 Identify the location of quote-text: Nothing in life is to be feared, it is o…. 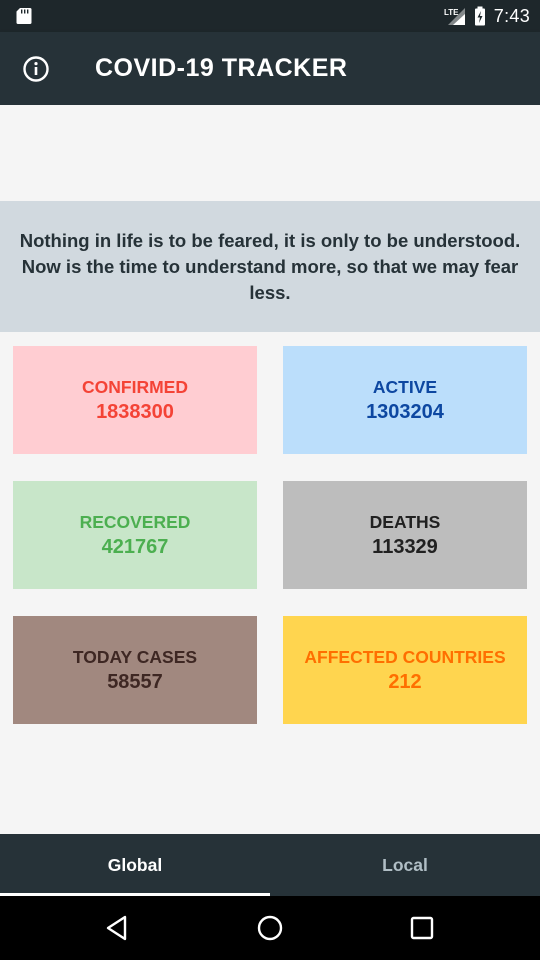
(270, 266).